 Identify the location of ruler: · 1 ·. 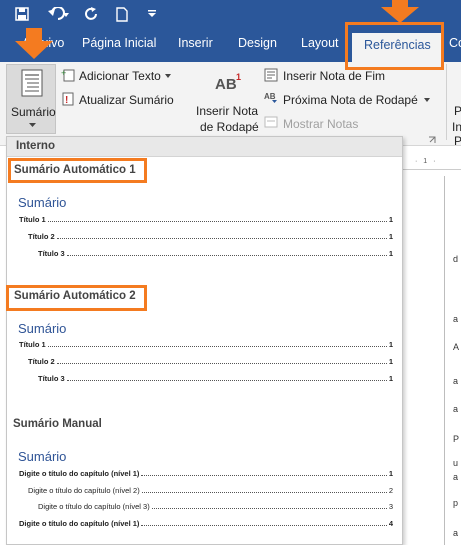
(432, 163).